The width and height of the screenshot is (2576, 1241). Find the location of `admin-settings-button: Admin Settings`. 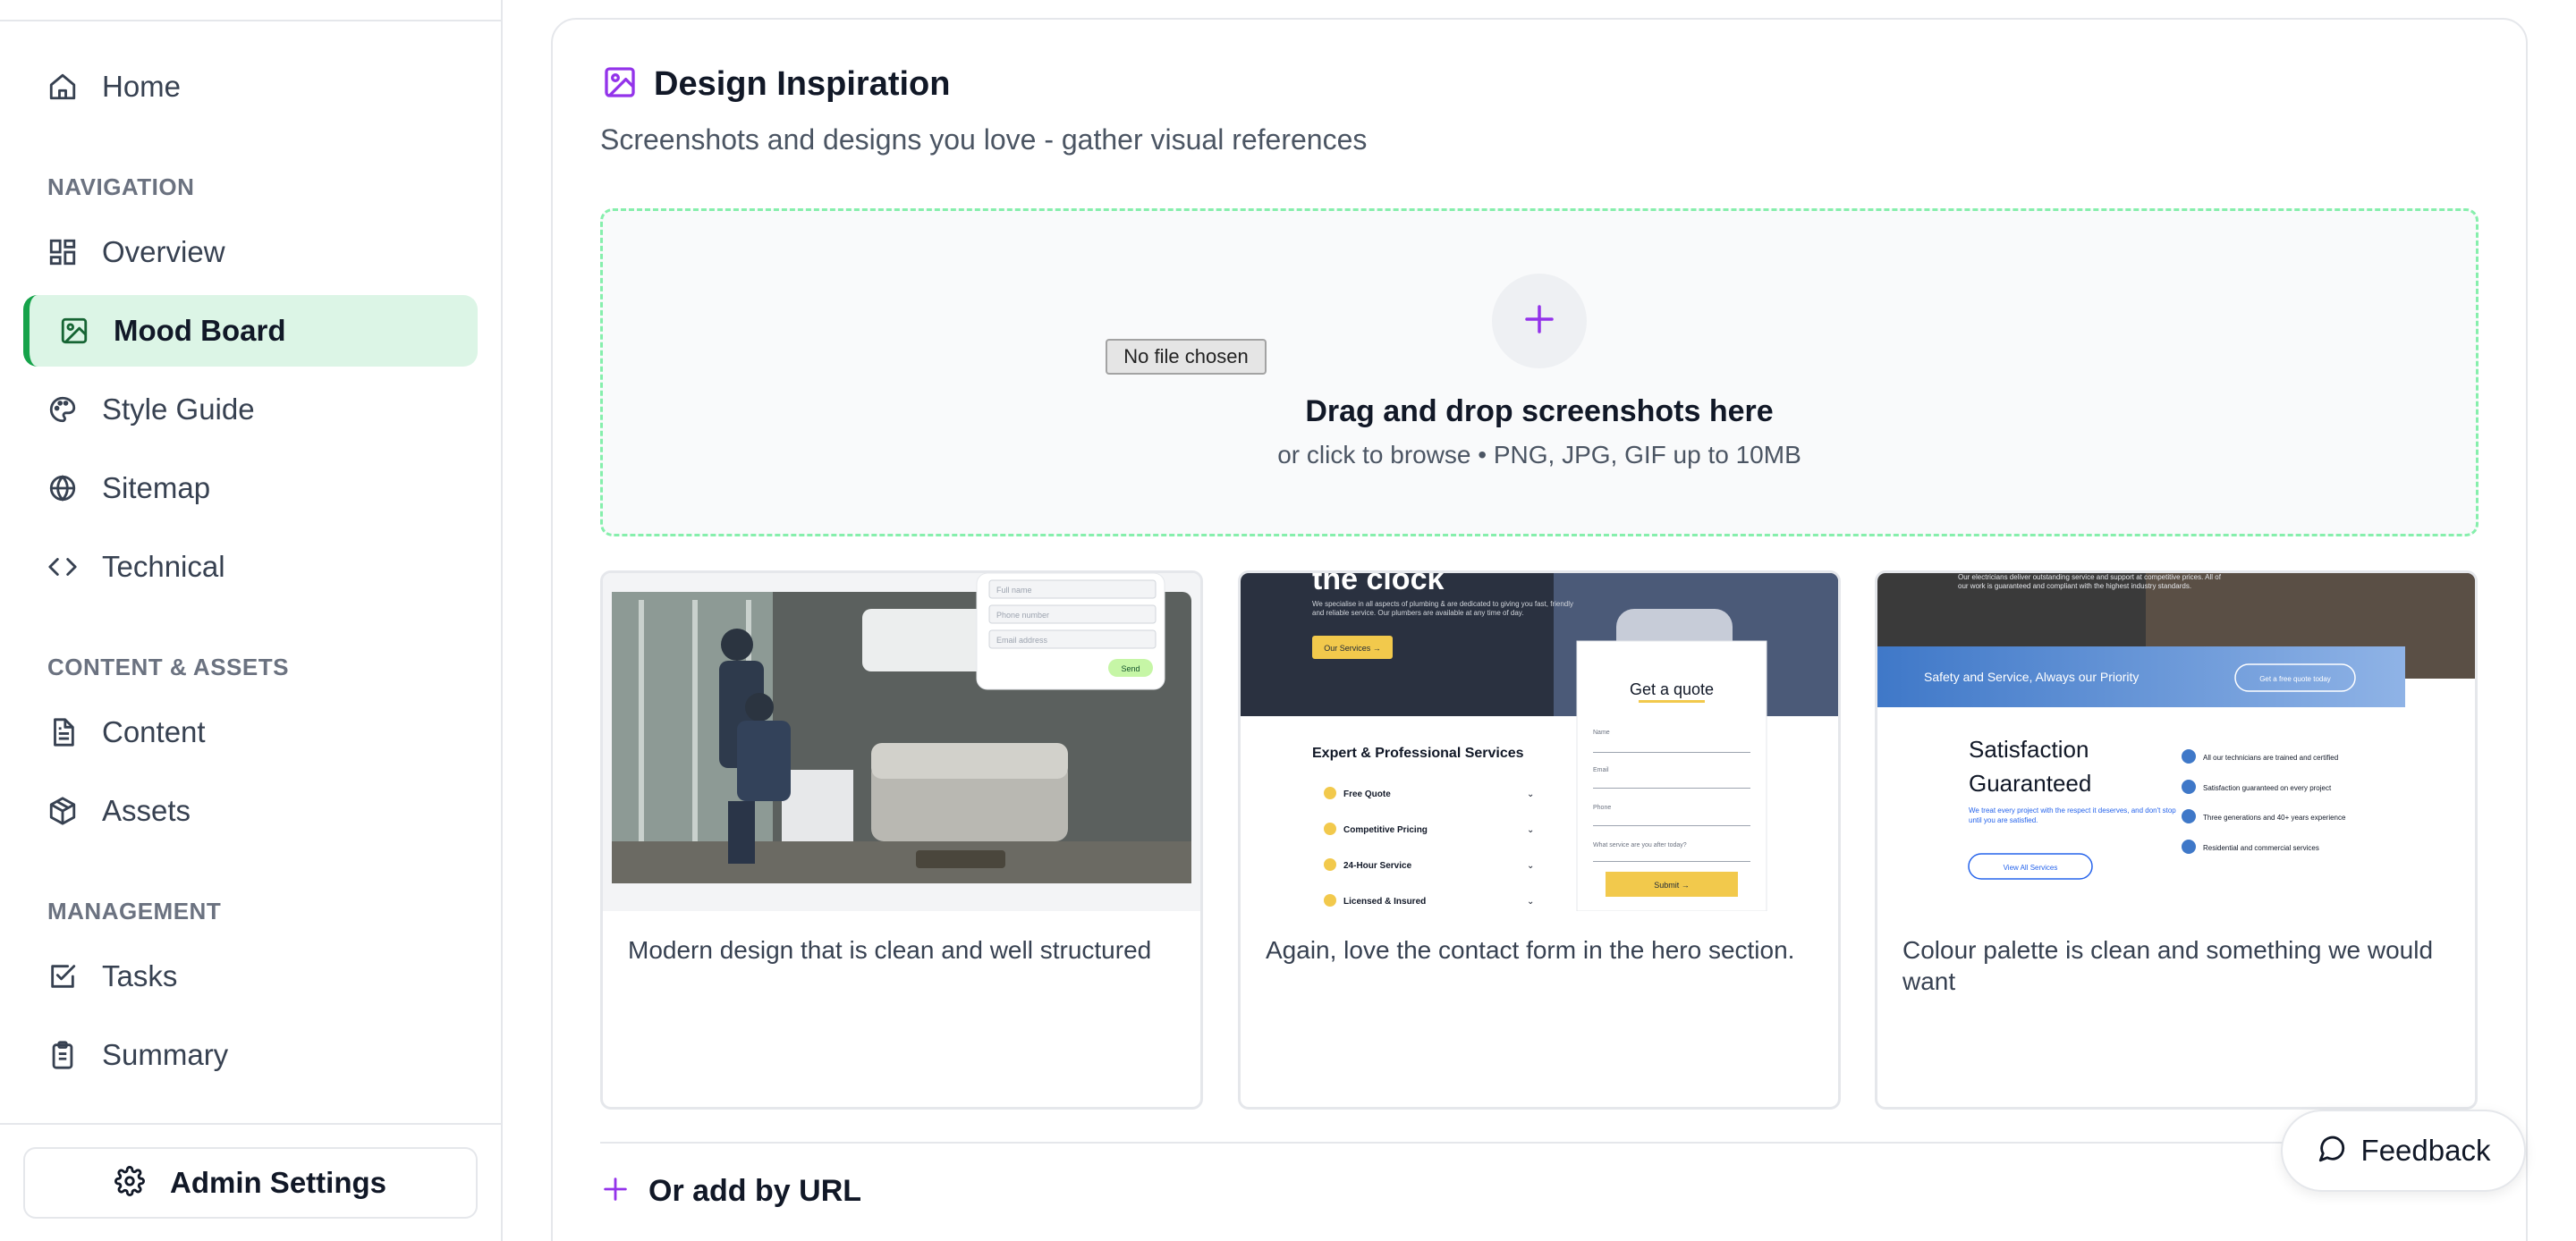

admin-settings-button: Admin Settings is located at coordinates (250, 1183).